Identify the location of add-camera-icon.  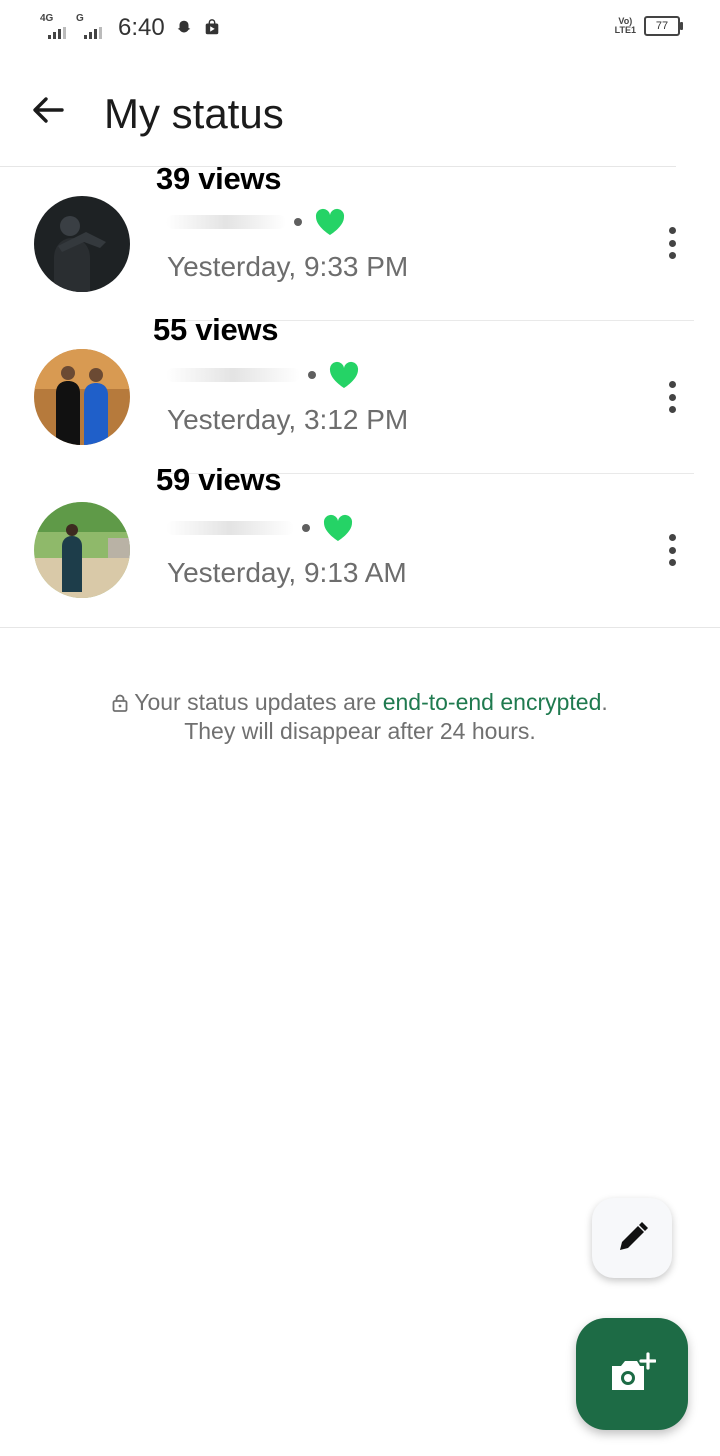
(634, 1371).